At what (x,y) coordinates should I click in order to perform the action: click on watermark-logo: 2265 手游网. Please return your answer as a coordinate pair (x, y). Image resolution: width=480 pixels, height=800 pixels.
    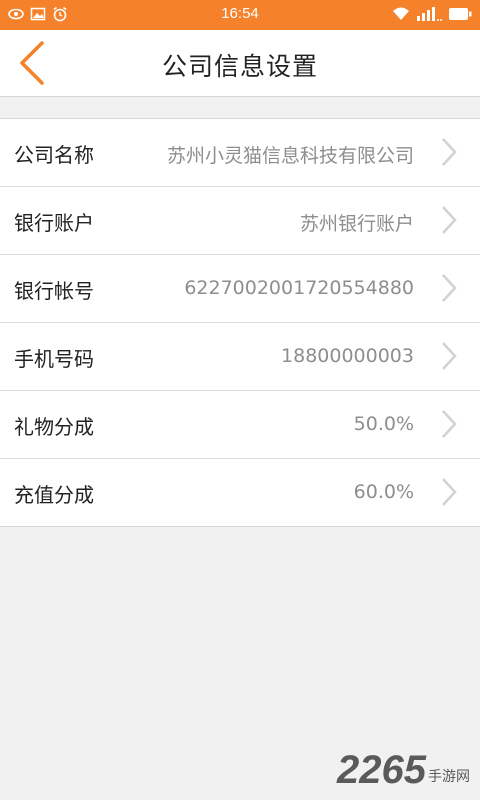
    Looking at the image, I should click on (403, 770).